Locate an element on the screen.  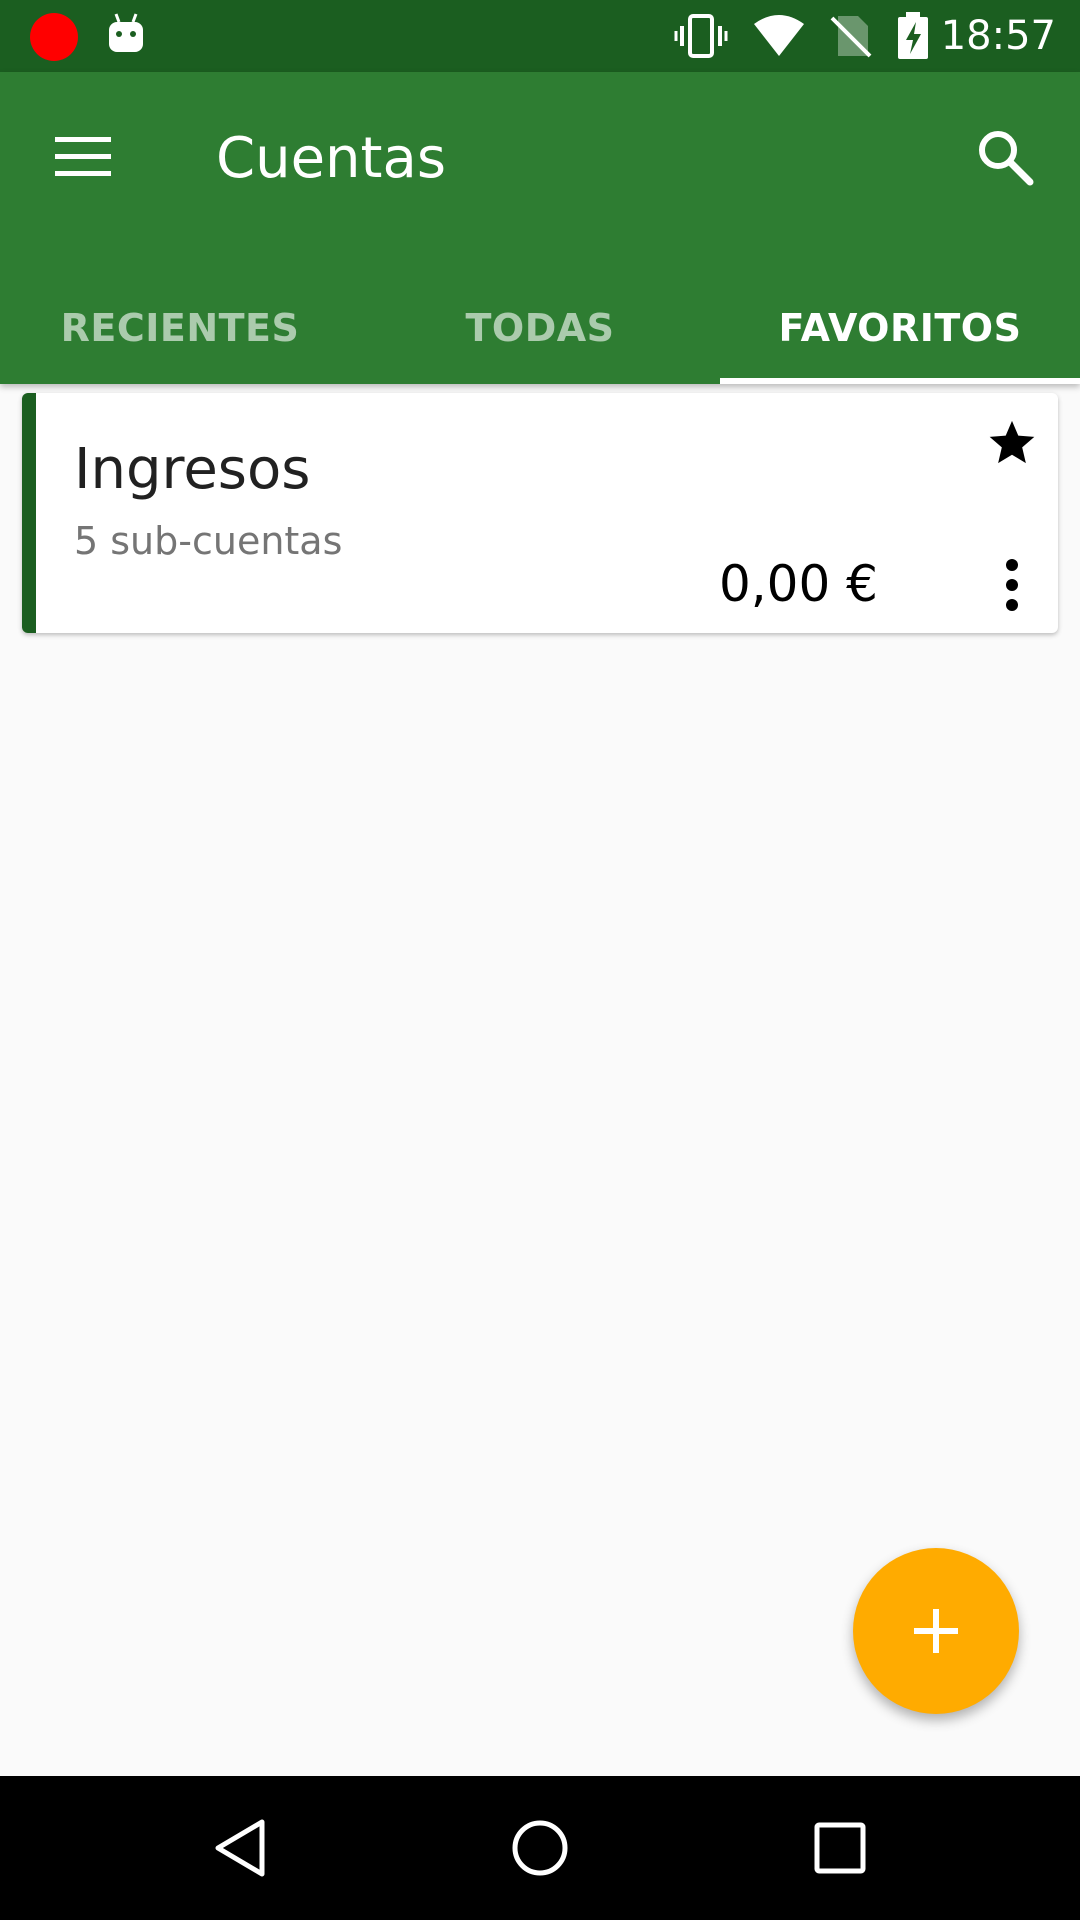
more-options-button is located at coordinates (1012, 585).